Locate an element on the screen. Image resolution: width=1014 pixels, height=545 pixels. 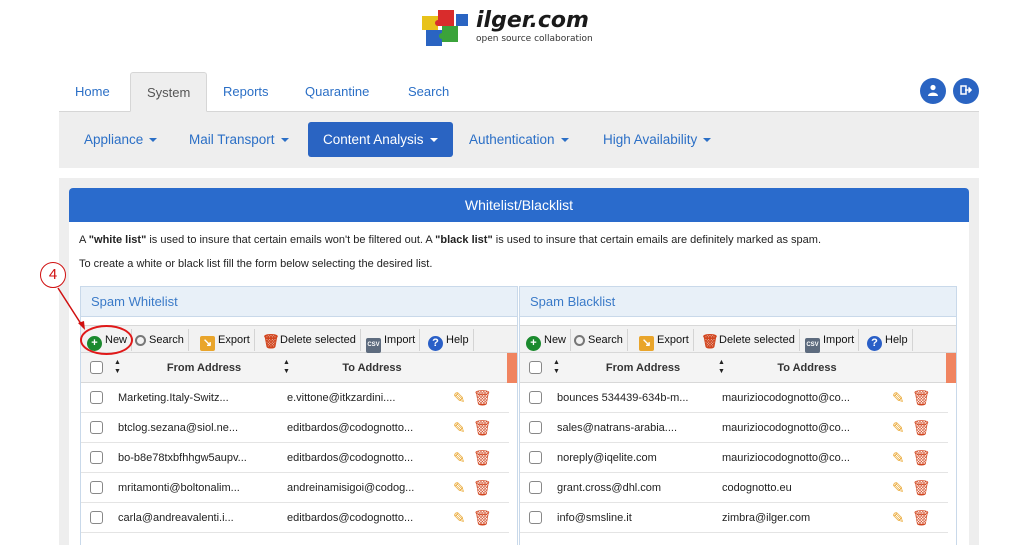
blacklist-help-button: ? Help is located at coordinates (890, 340).